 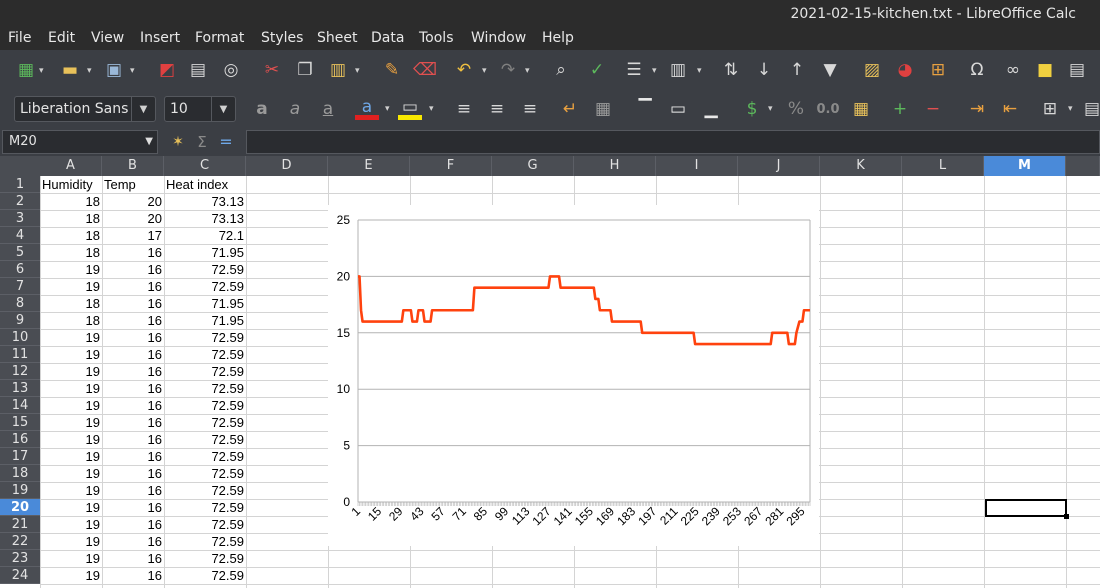 I want to click on column-header: K, so click(x=861, y=166).